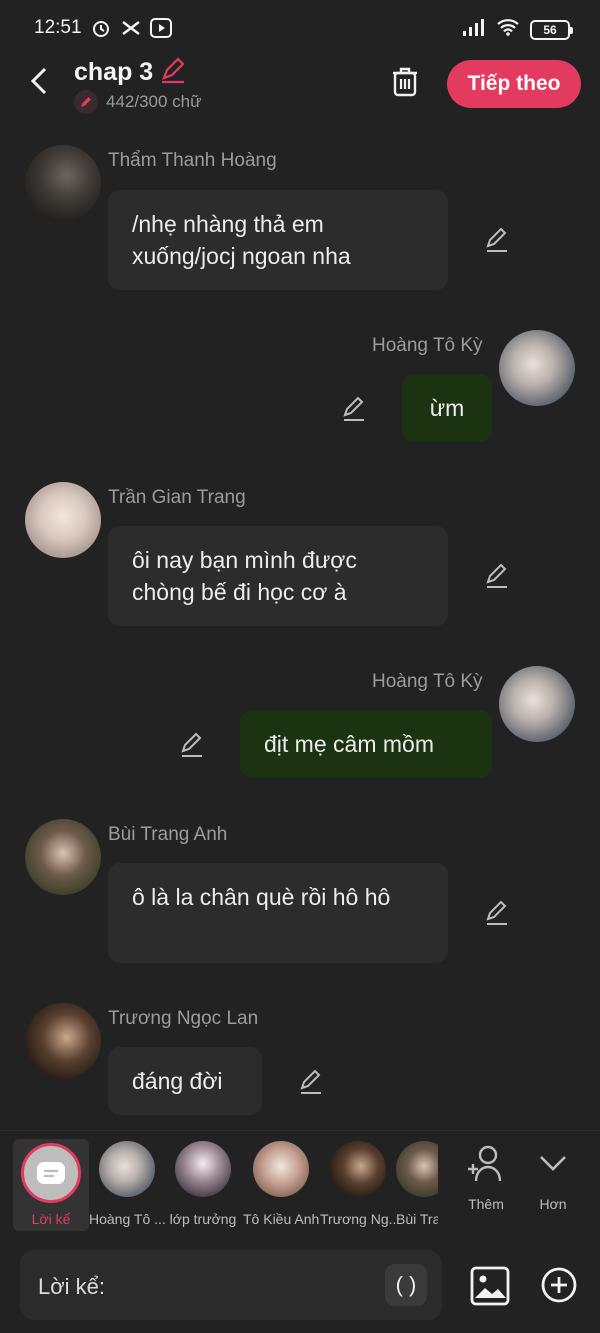 The height and width of the screenshot is (1333, 600). What do you see at coordinates (183, 1018) in the screenshot?
I see `sender-name: Trương Ngọc Lan` at bounding box center [183, 1018].